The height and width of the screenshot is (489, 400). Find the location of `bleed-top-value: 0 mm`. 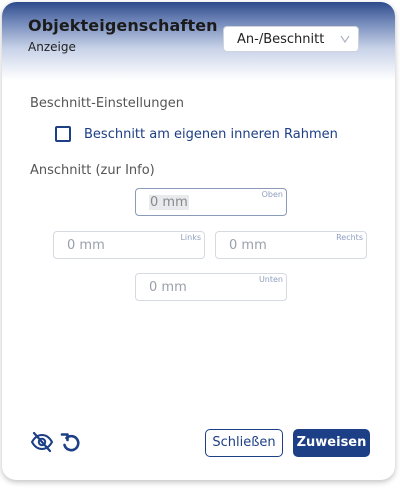

bleed-top-value: 0 mm is located at coordinates (169, 202).